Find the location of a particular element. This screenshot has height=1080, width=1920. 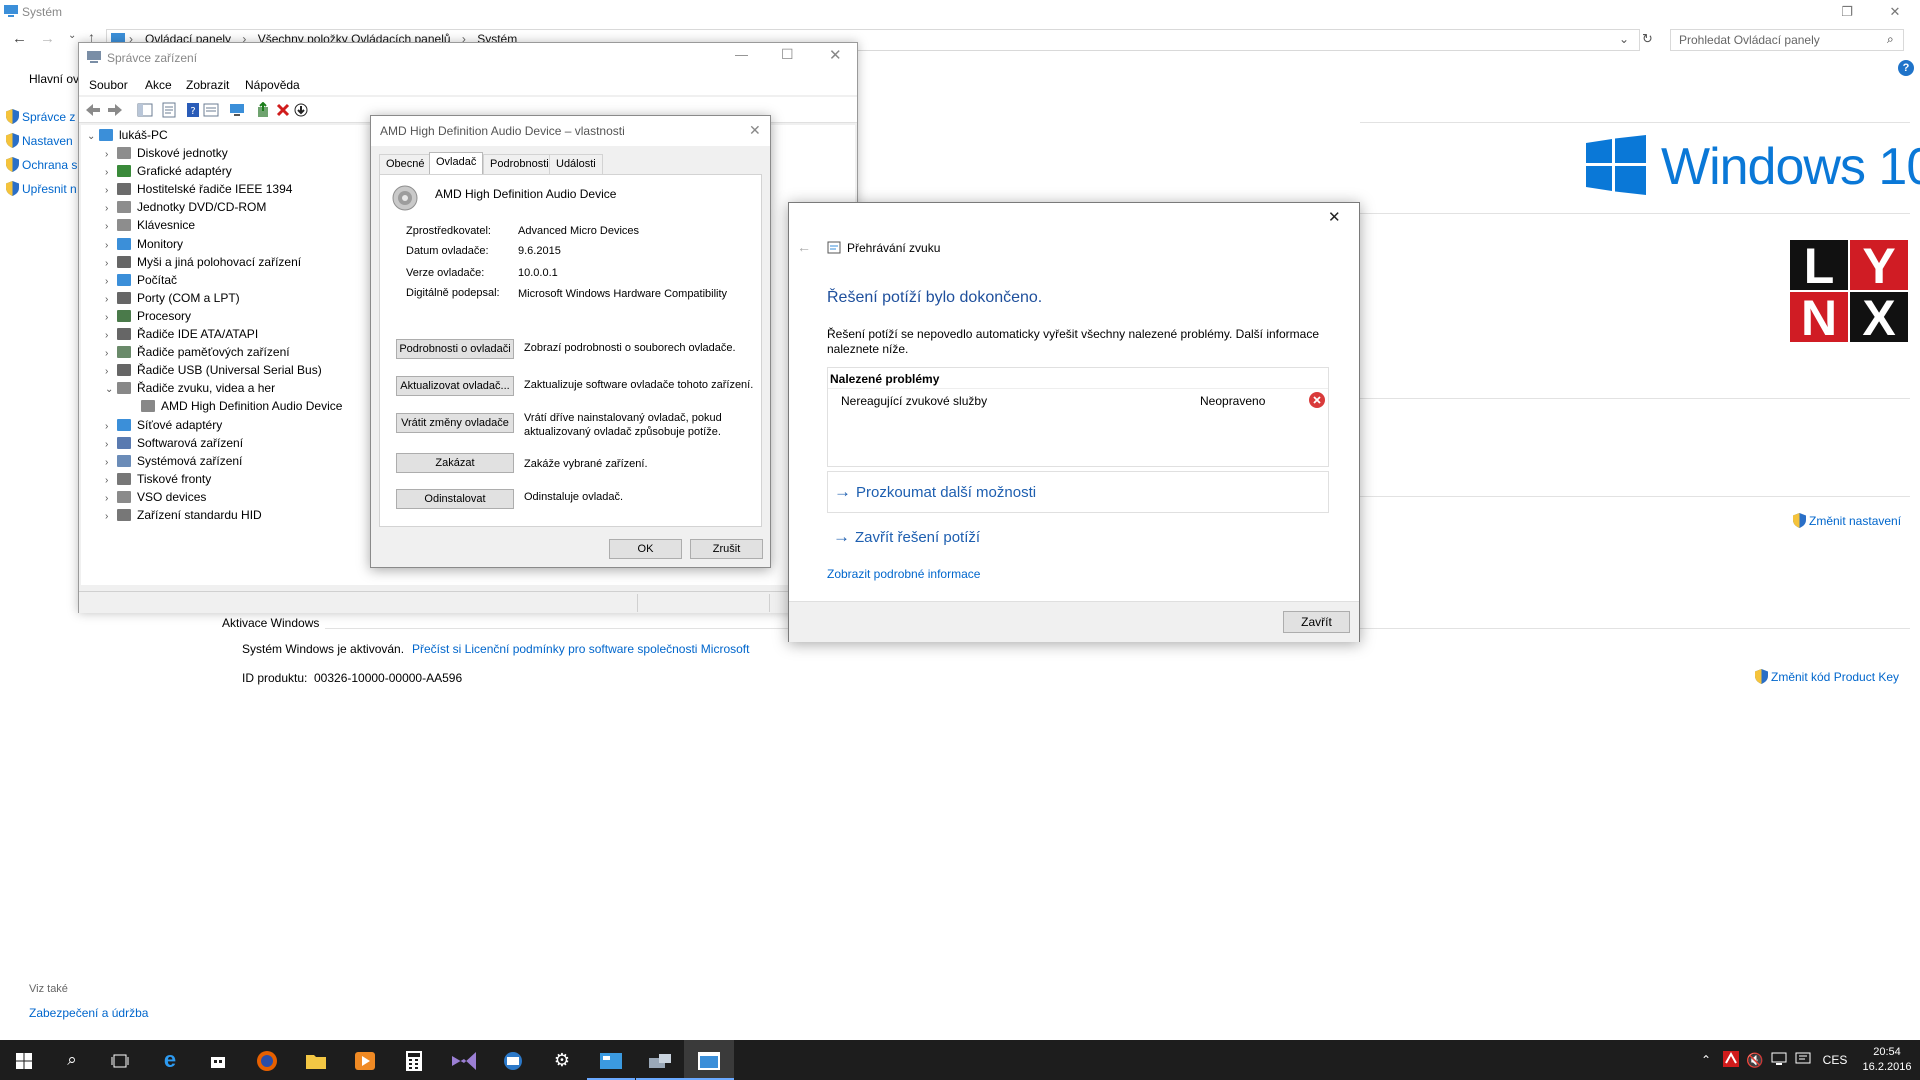

tree-category-item: › Procesory is located at coordinates (148, 316).